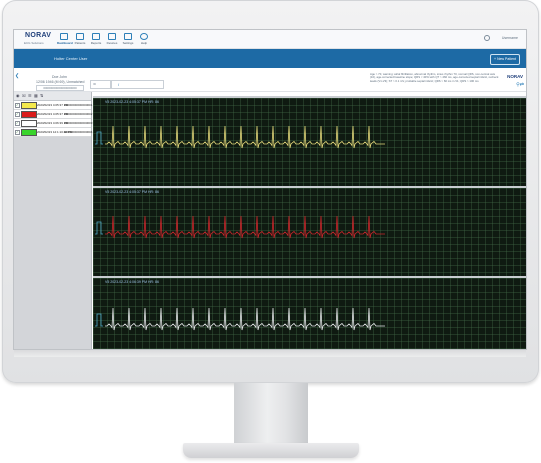 Image resolution: width=541 pixels, height=463 pixels. What do you see at coordinates (96, 43) in the screenshot?
I see `nav-label: Reports` at bounding box center [96, 43].